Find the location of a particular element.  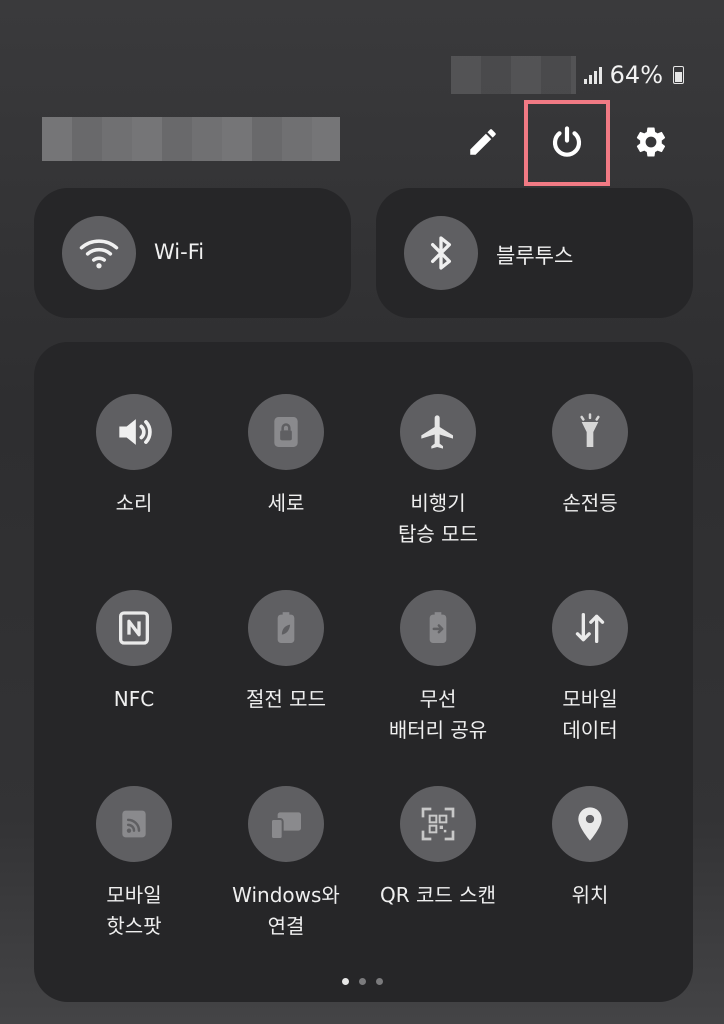

wifi-toggle is located at coordinates (99, 253).